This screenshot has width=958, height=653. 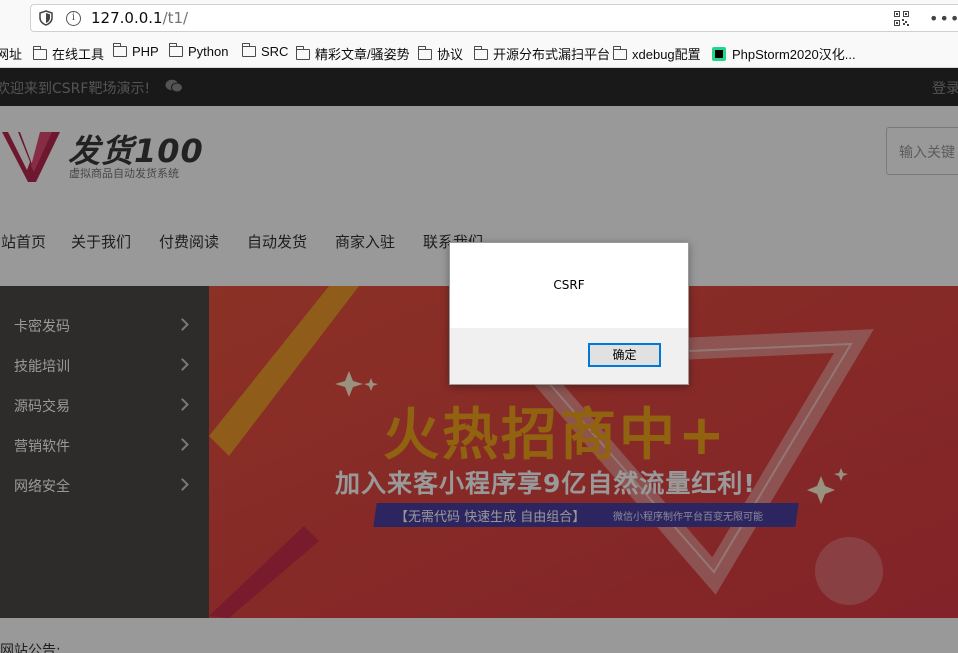 I want to click on bookmark-folder: xdebug配置, so click(x=657, y=53).